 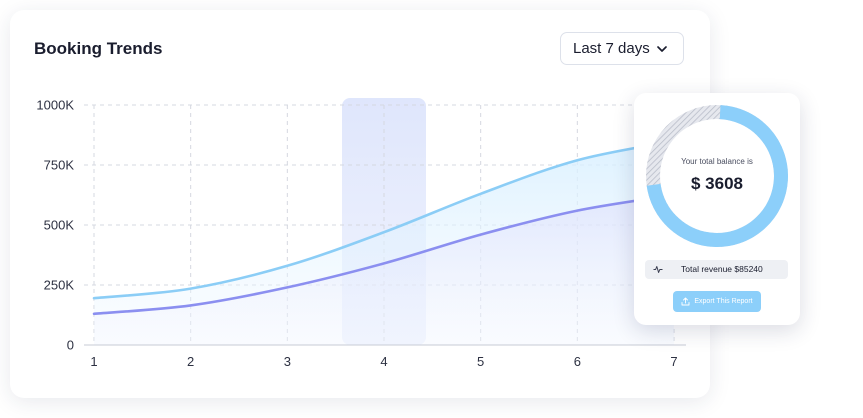 I want to click on balance-caption: Your total balance is, so click(x=717, y=161).